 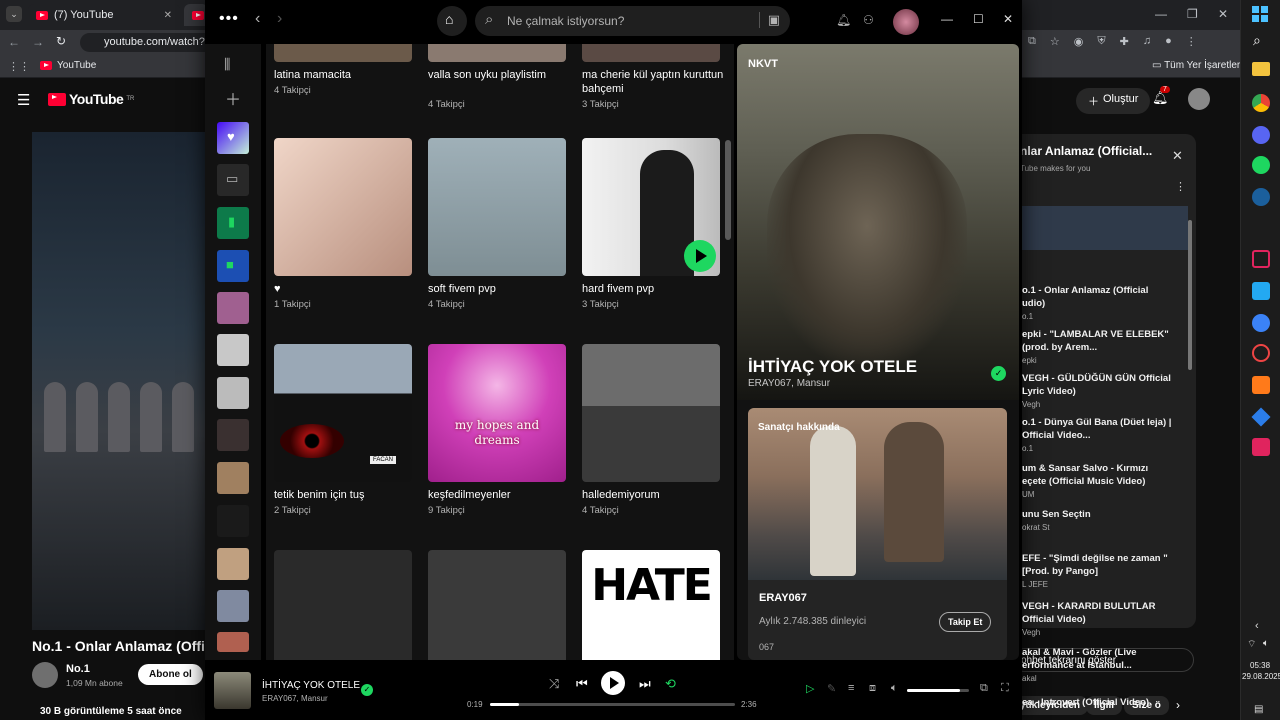 I want to click on library-icon: ⫼, so click(x=227, y=64).